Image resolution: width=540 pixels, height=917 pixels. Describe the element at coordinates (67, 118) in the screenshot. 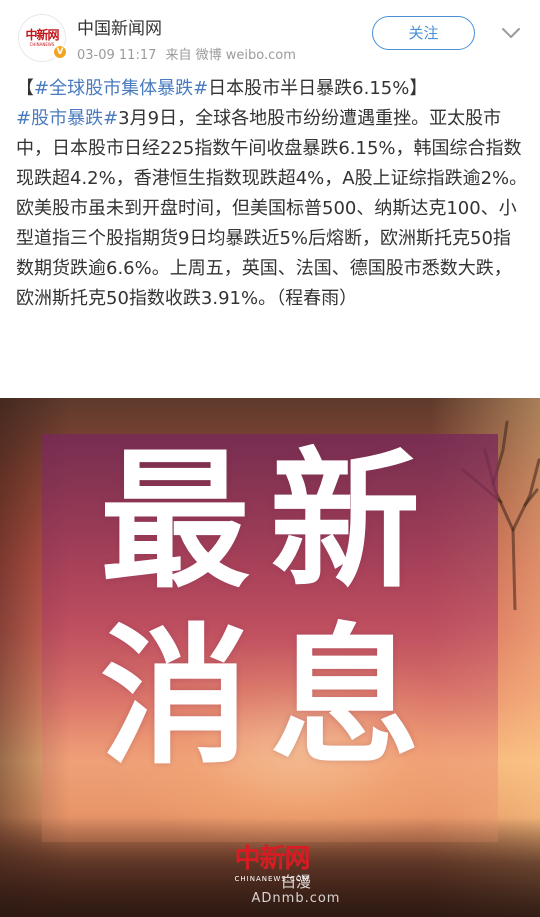

I see `hashtag-link: #股市暴跌#` at that location.